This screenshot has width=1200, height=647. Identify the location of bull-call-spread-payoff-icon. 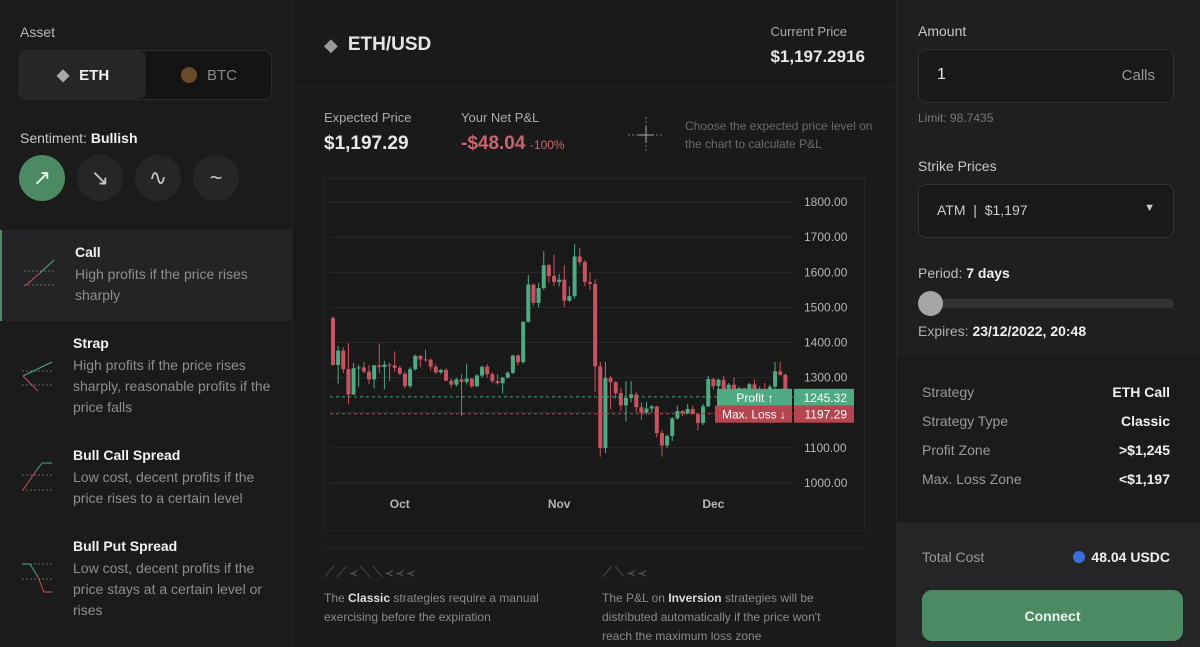
(37, 476).